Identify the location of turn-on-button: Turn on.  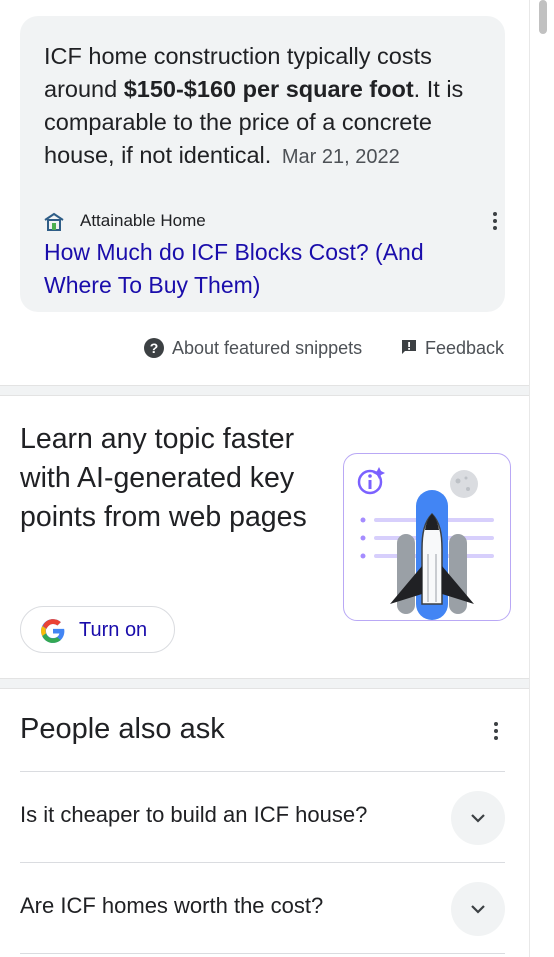
(97, 629).